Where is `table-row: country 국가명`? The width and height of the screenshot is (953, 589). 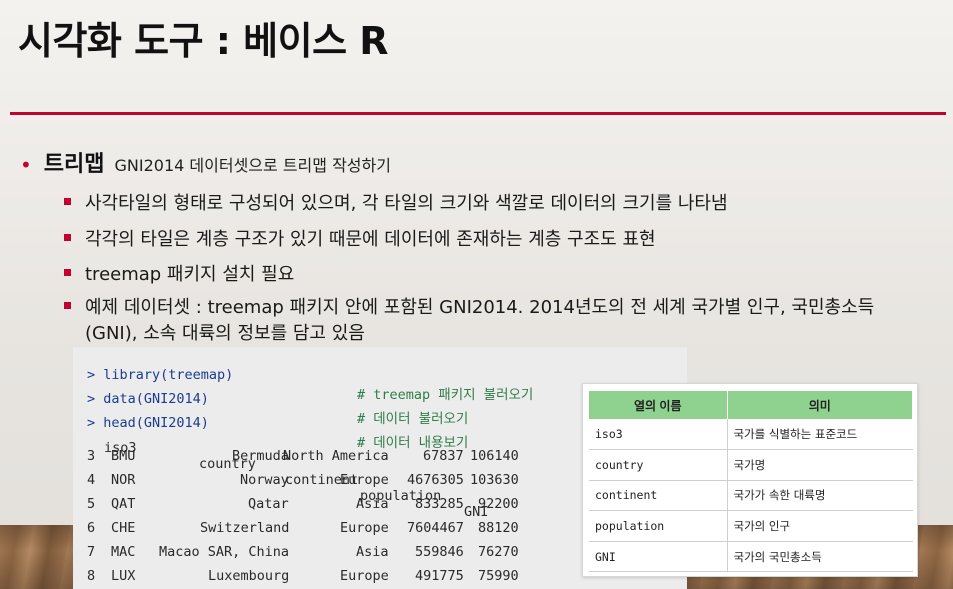
table-row: country 국가명 is located at coordinates (751, 465).